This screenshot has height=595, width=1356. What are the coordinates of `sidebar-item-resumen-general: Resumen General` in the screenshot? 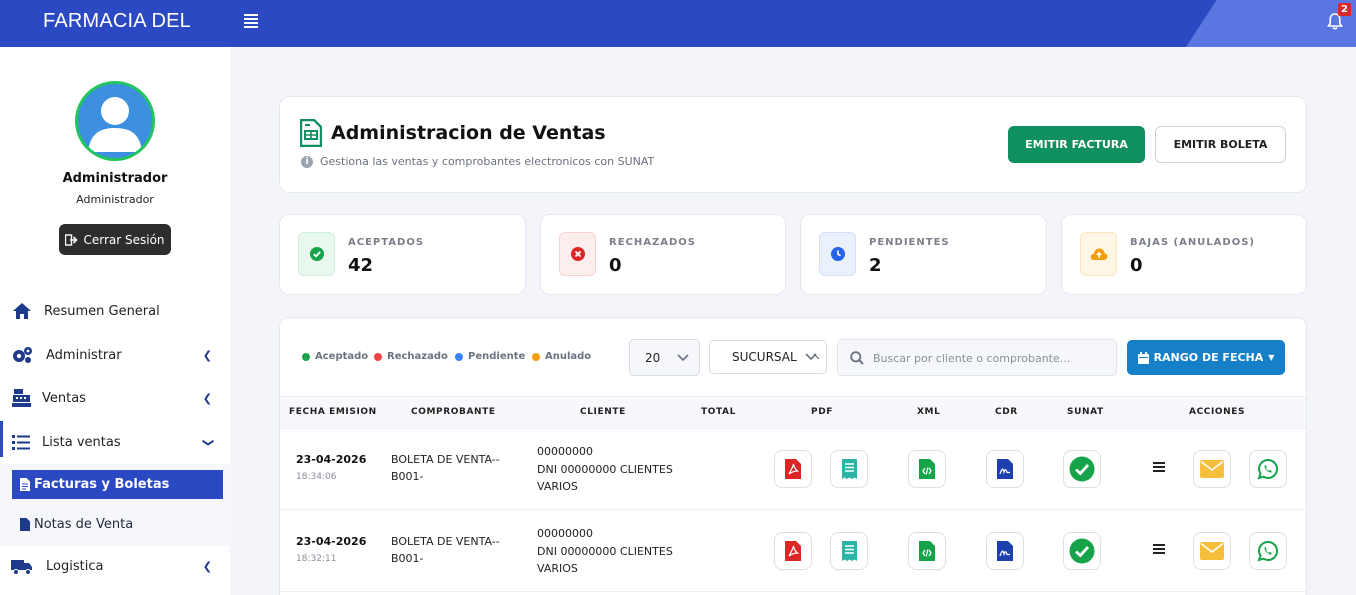 It's located at (115, 311).